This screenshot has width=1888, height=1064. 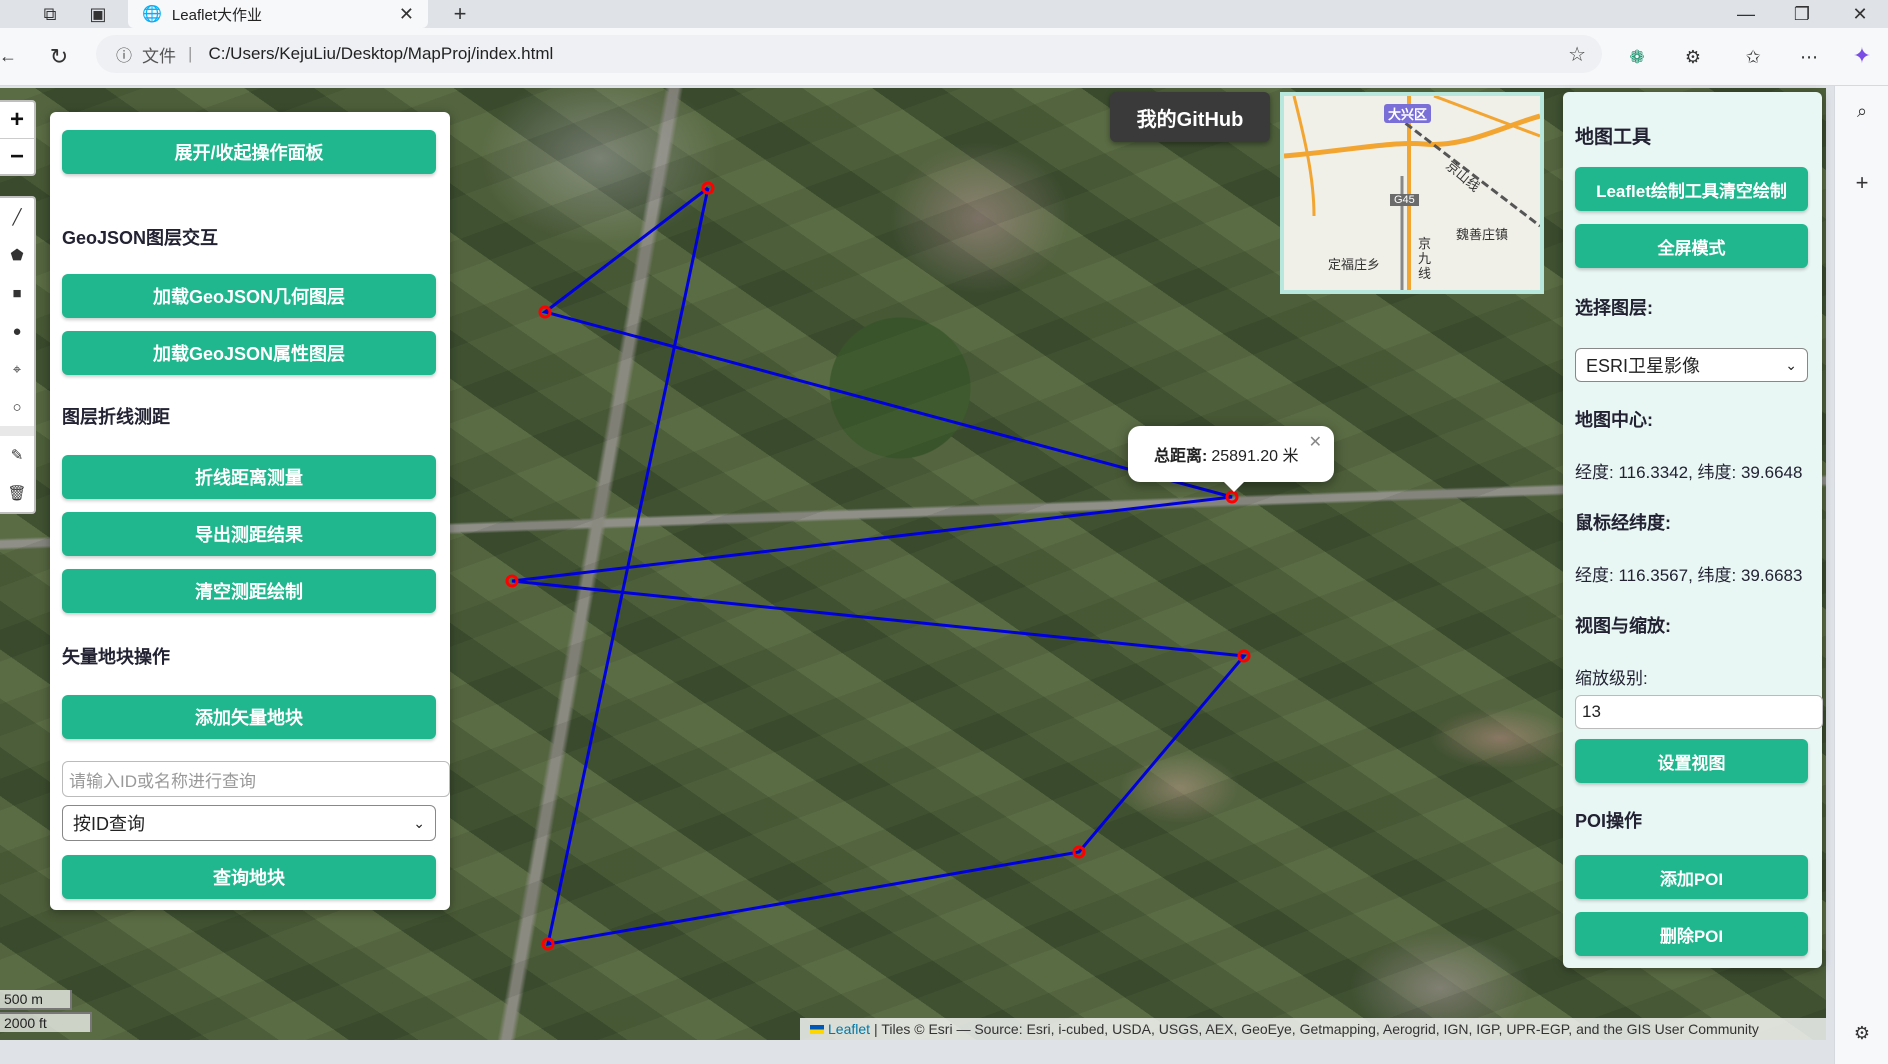 What do you see at coordinates (17, 293) in the screenshot?
I see `draw-rectangle-icon: ■` at bounding box center [17, 293].